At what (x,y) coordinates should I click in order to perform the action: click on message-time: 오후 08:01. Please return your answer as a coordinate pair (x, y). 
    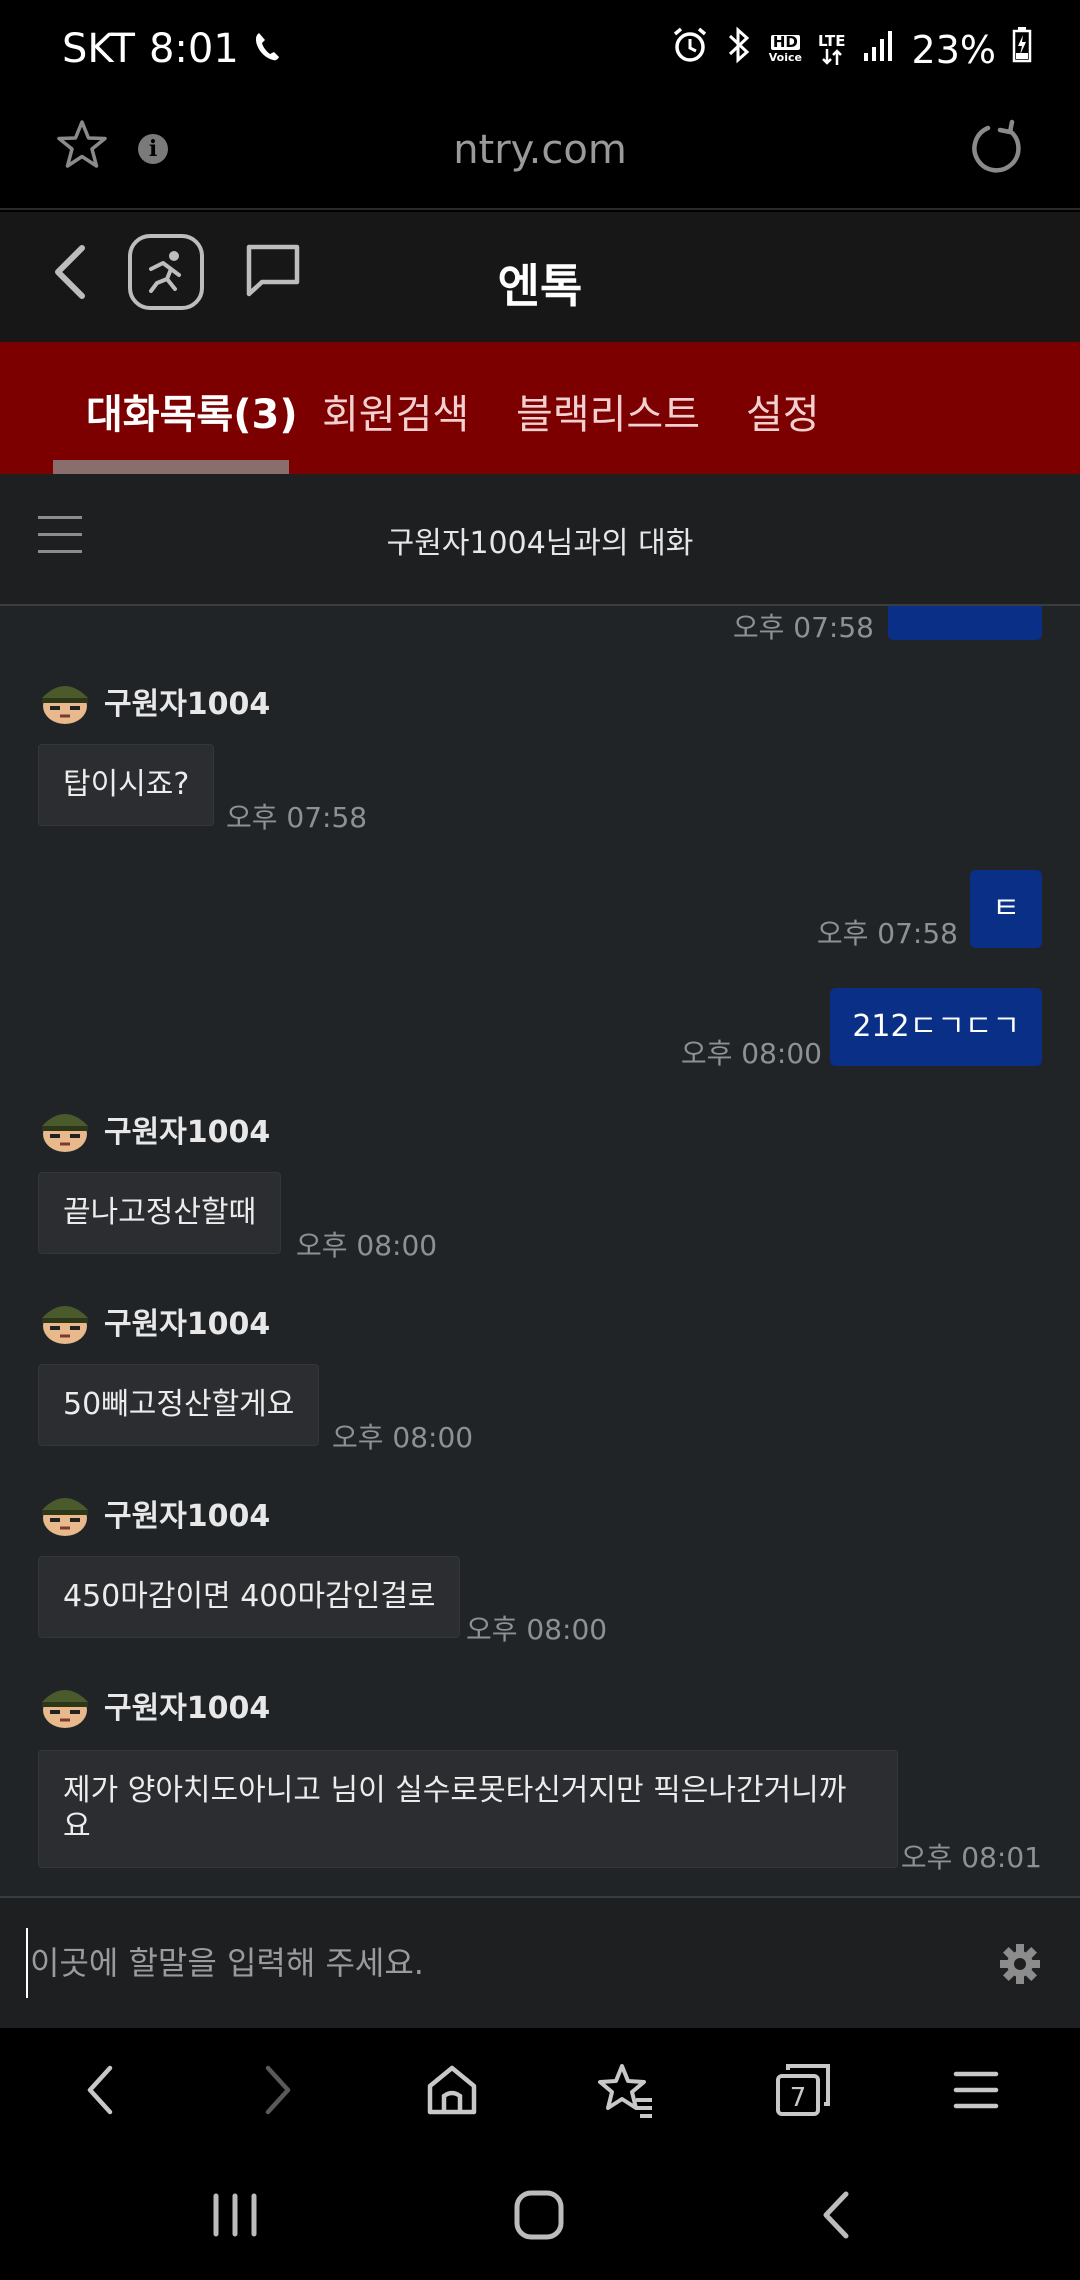
    Looking at the image, I should click on (971, 1857).